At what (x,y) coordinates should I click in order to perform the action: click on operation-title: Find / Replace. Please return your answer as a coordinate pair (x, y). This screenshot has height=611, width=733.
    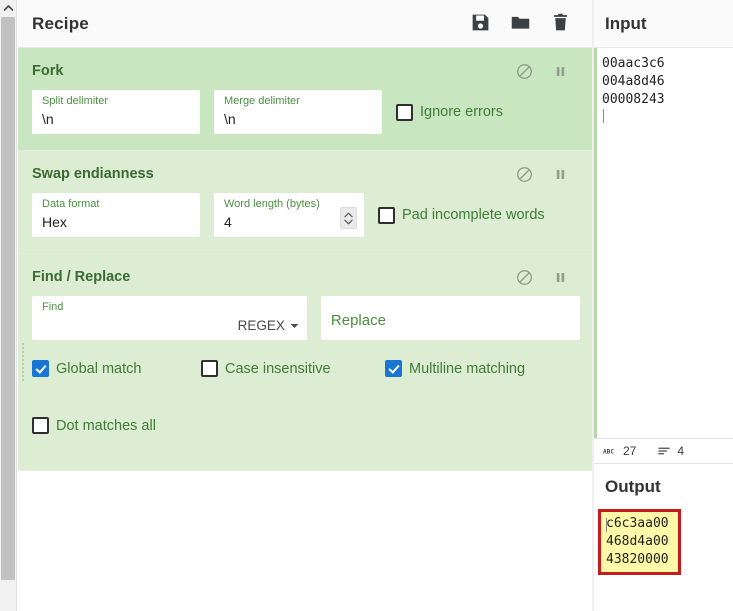
    Looking at the image, I should click on (81, 277).